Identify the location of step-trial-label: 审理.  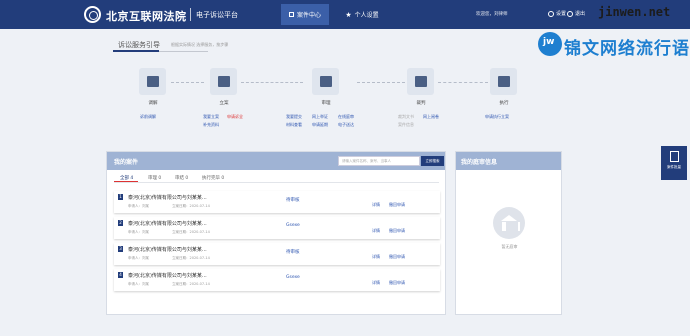
(326, 103).